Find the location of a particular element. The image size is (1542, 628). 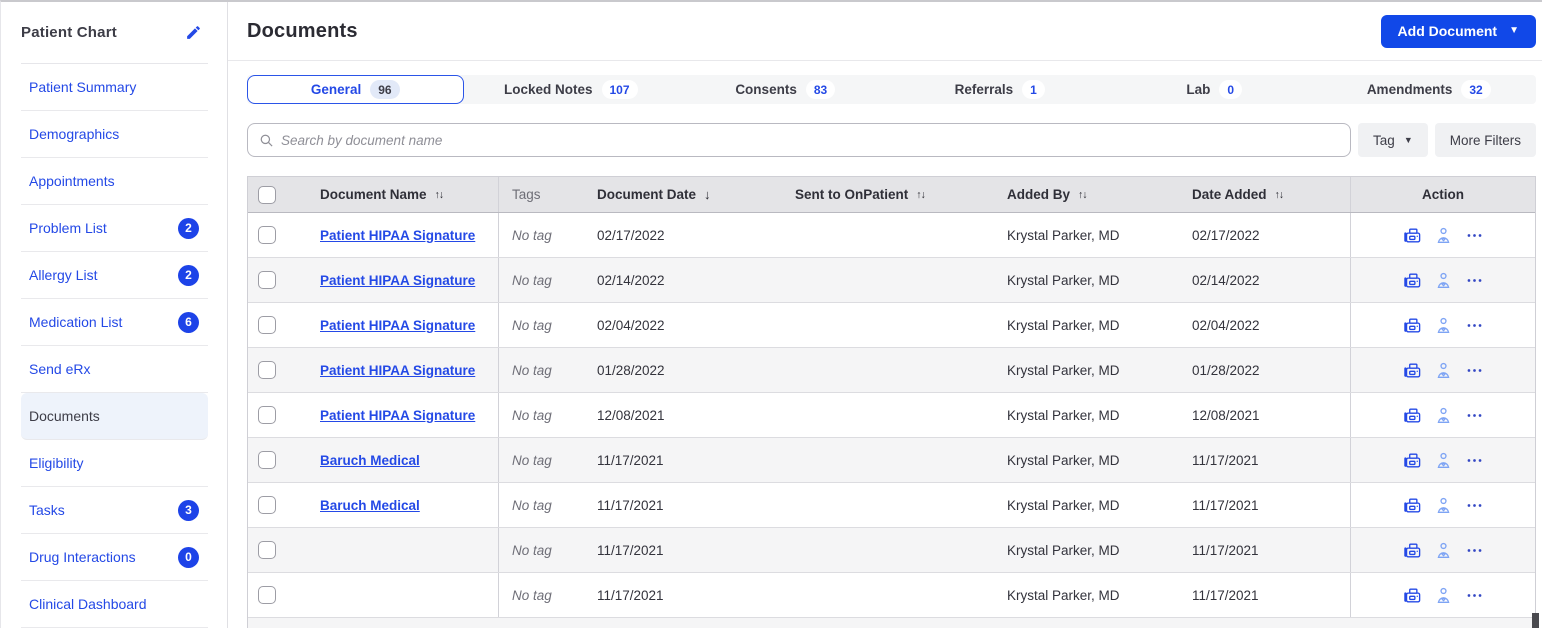

sidebar-item-medication-list: Medication List 6 is located at coordinates (114, 322).